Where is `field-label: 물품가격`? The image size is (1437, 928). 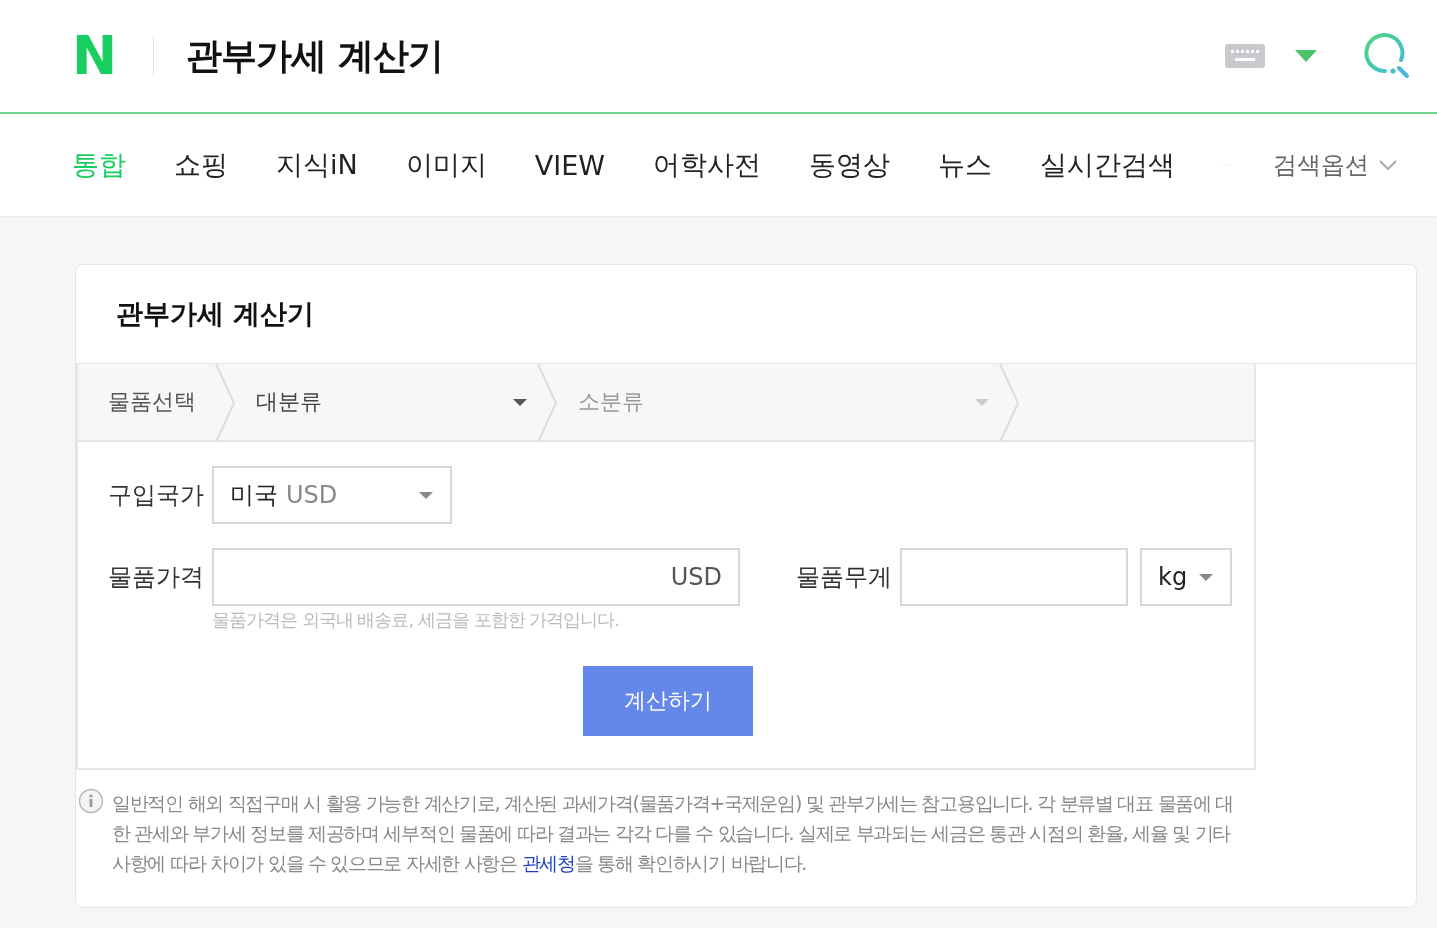
field-label: 물품가격 is located at coordinates (154, 577).